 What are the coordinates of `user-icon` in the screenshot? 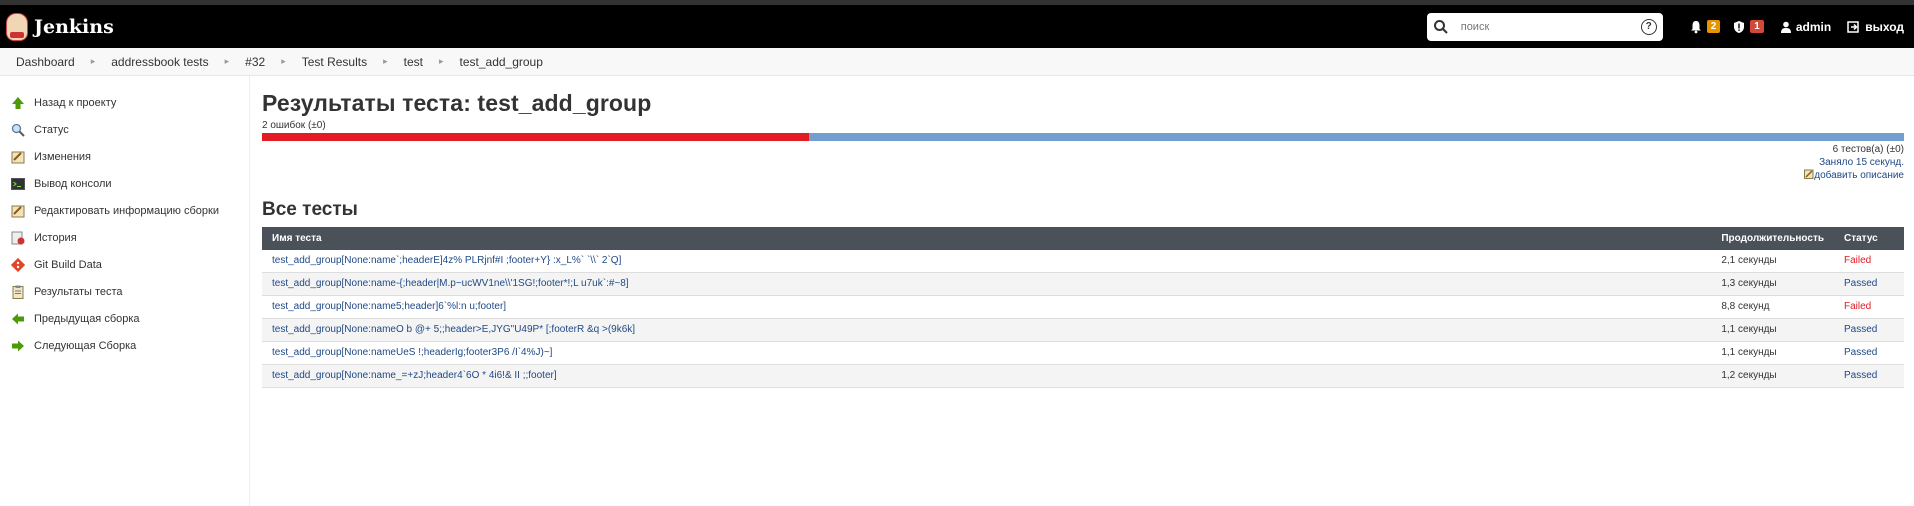 It's located at (1785, 27).